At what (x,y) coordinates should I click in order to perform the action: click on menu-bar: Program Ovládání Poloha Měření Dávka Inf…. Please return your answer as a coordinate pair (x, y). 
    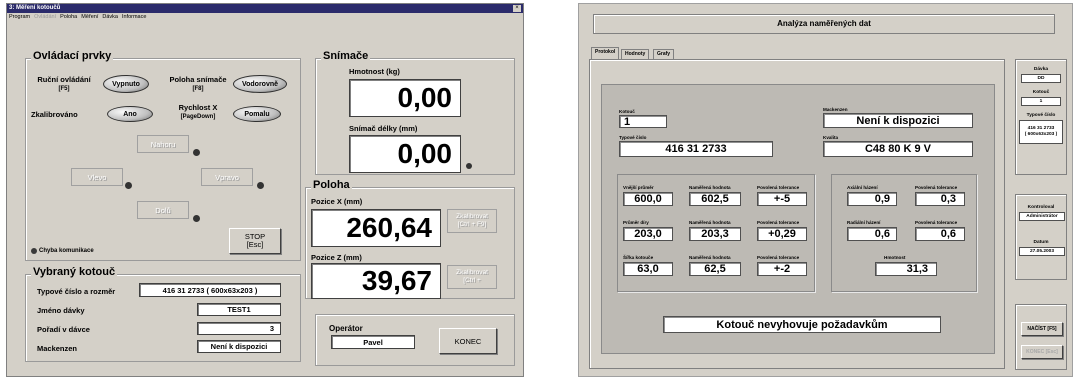
    Looking at the image, I should click on (265, 17).